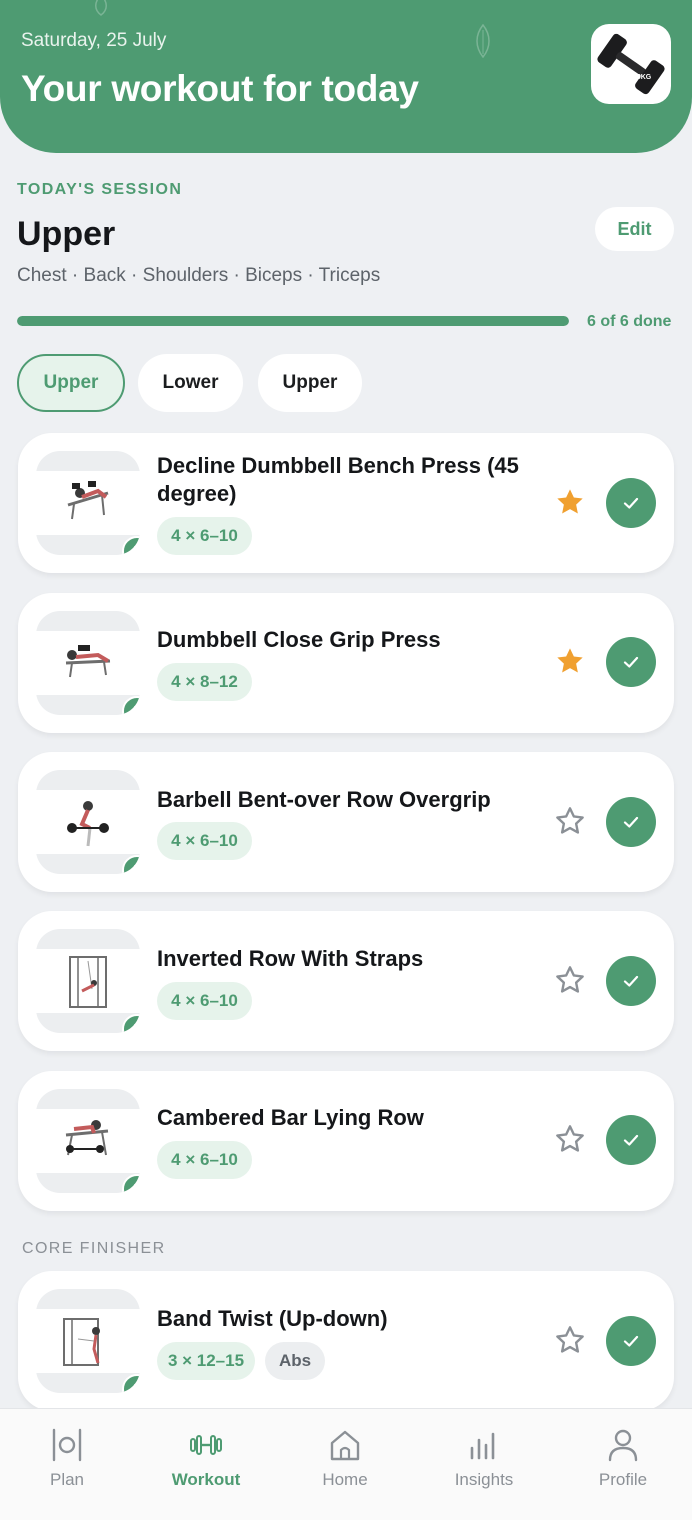 The height and width of the screenshot is (1520, 692). Describe the element at coordinates (345, 1479) in the screenshot. I see `nav-label-home: Home` at that location.